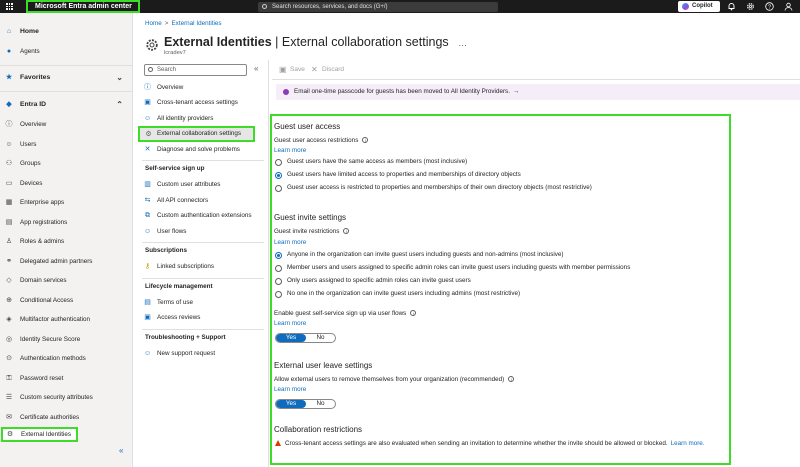 The width and height of the screenshot is (800, 467). What do you see at coordinates (153, 23) in the screenshot?
I see `breadcrumb-home: Home` at bounding box center [153, 23].